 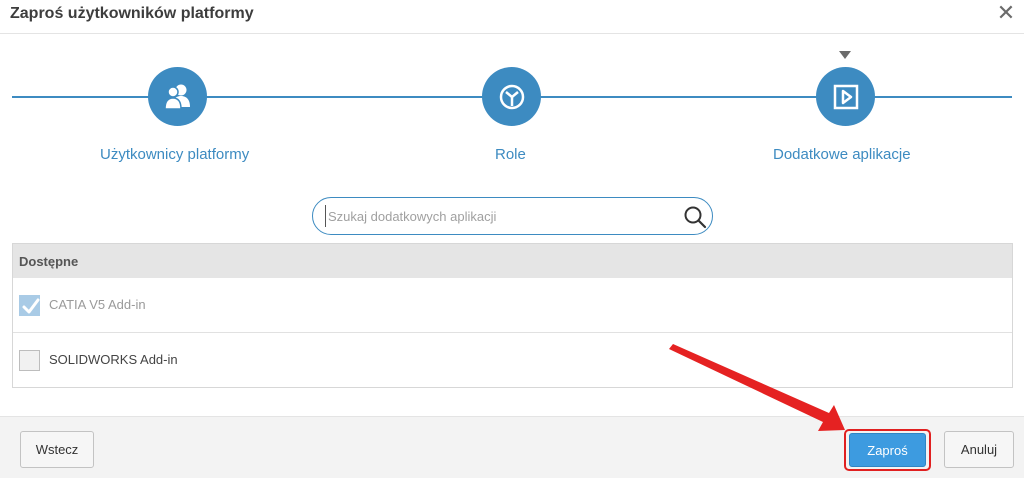 What do you see at coordinates (97, 304) in the screenshot?
I see `row-label: CATIA V5 Add-in` at bounding box center [97, 304].